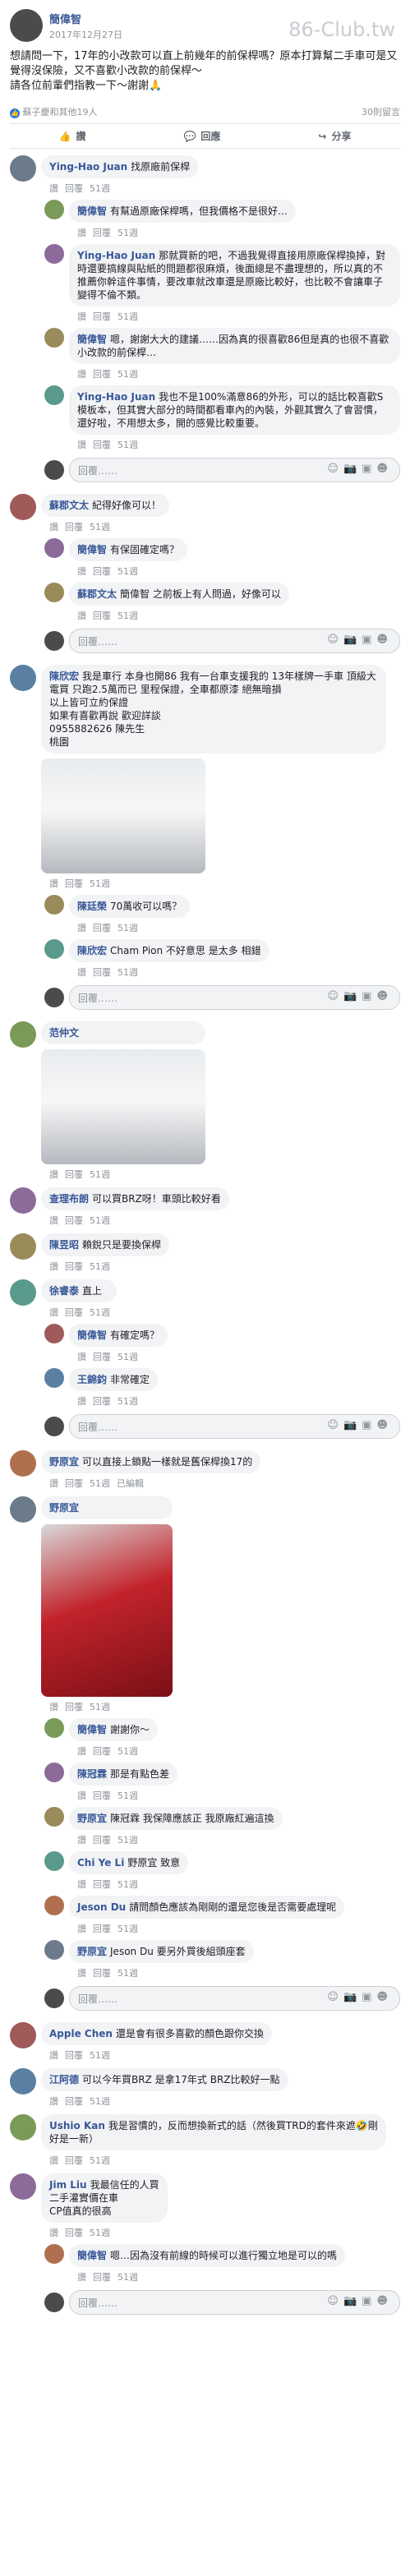  I want to click on post-author: 簡偉智, so click(85, 18).